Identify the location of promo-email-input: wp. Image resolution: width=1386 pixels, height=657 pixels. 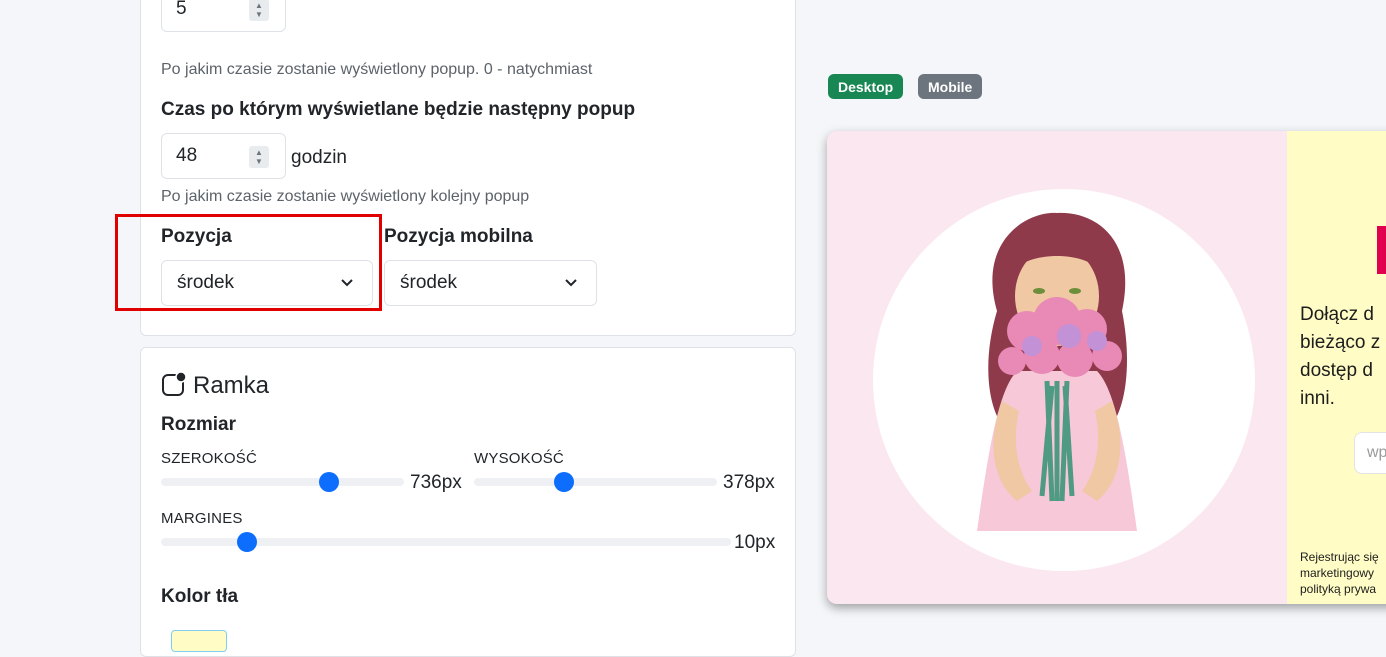
(1370, 453).